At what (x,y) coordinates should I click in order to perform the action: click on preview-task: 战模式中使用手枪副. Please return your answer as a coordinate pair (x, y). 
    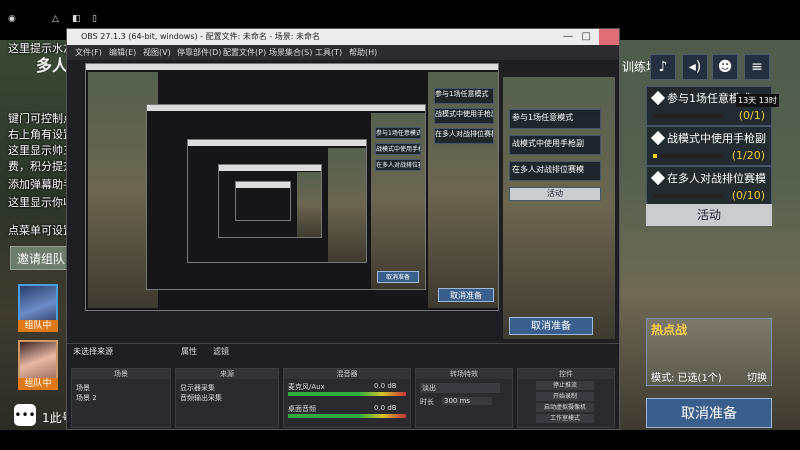
    Looking at the image, I should click on (555, 145).